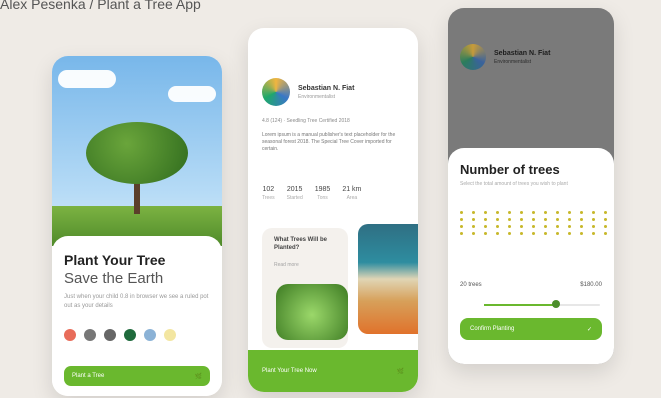 The height and width of the screenshot is (398, 661). I want to click on slider-fill, so click(520, 305).